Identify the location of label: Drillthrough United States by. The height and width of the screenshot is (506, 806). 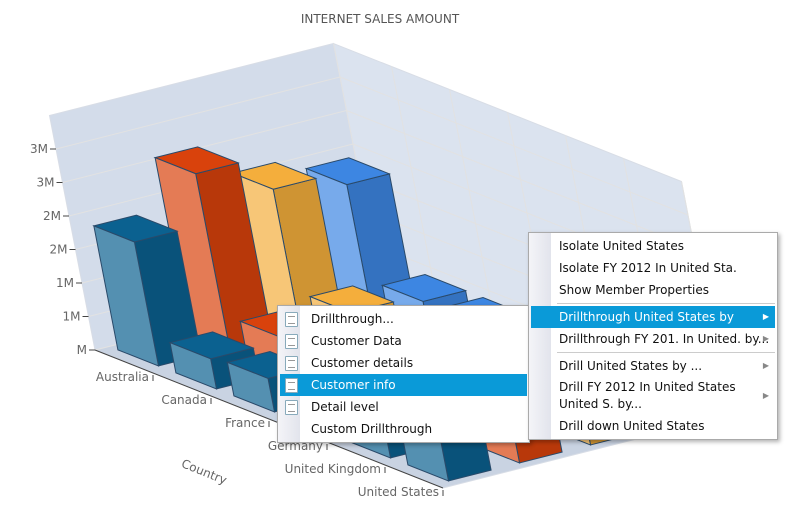
(646, 317).